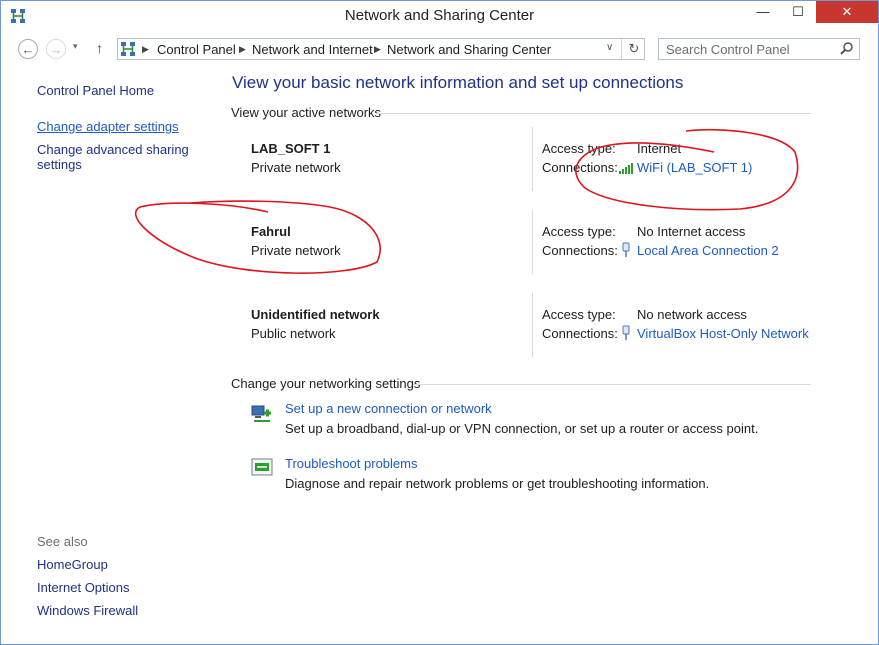  What do you see at coordinates (633, 49) in the screenshot?
I see `refresh-button: ↻` at bounding box center [633, 49].